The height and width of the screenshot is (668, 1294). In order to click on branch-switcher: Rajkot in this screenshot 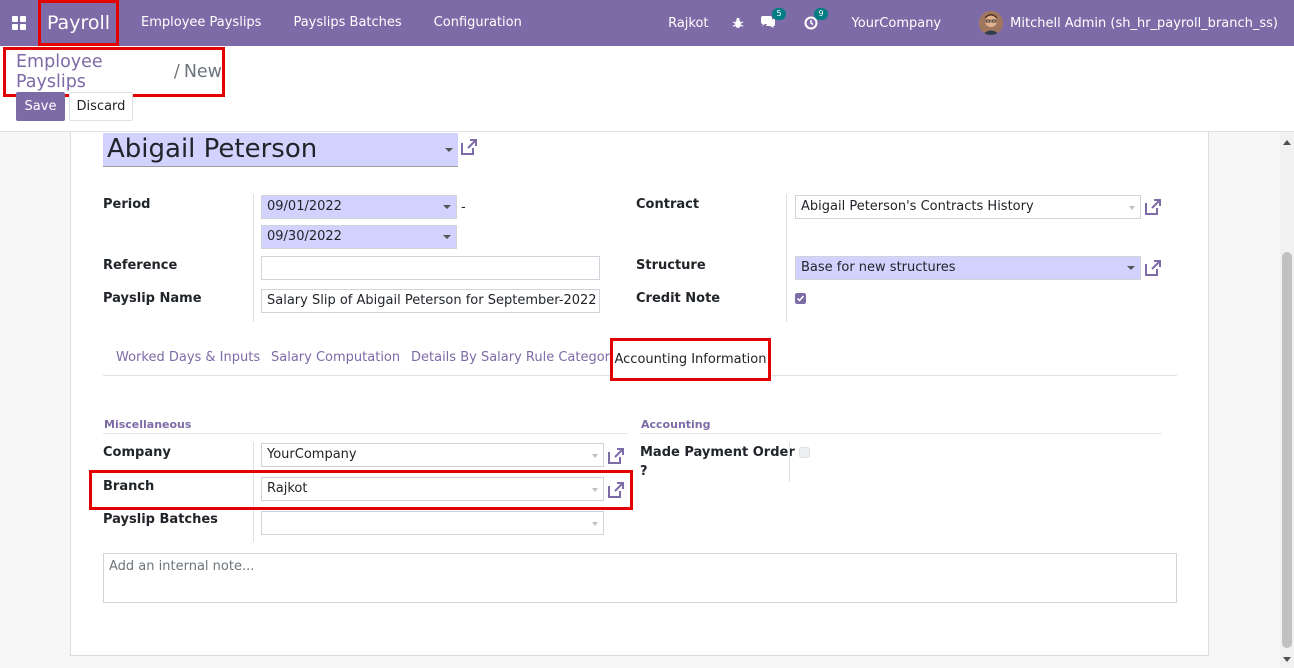, I will do `click(688, 23)`.